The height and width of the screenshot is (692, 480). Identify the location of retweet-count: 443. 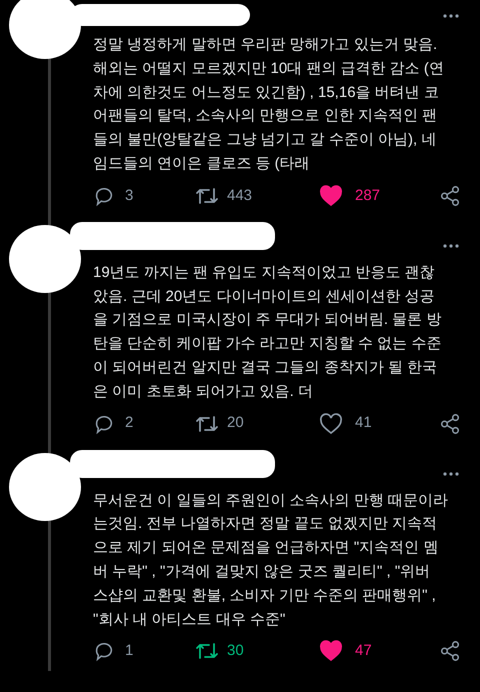
(239, 196).